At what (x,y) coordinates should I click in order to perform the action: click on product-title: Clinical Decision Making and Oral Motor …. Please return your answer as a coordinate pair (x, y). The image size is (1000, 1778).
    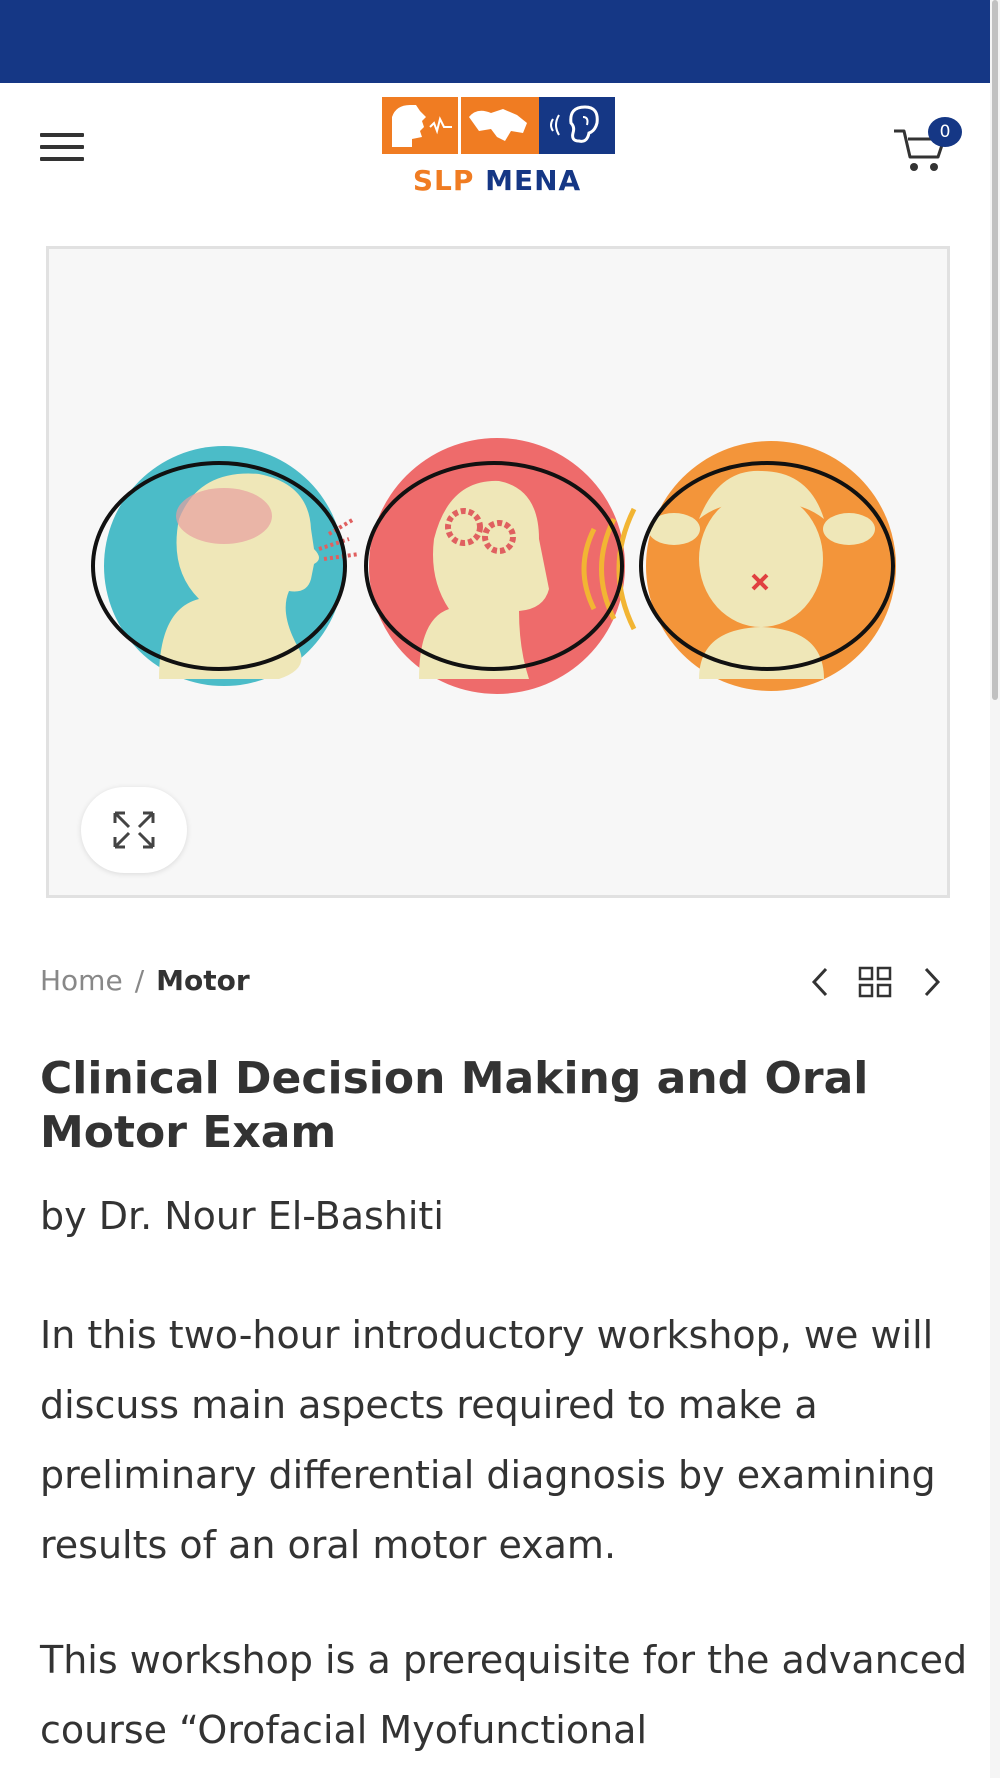
    Looking at the image, I should click on (454, 1105).